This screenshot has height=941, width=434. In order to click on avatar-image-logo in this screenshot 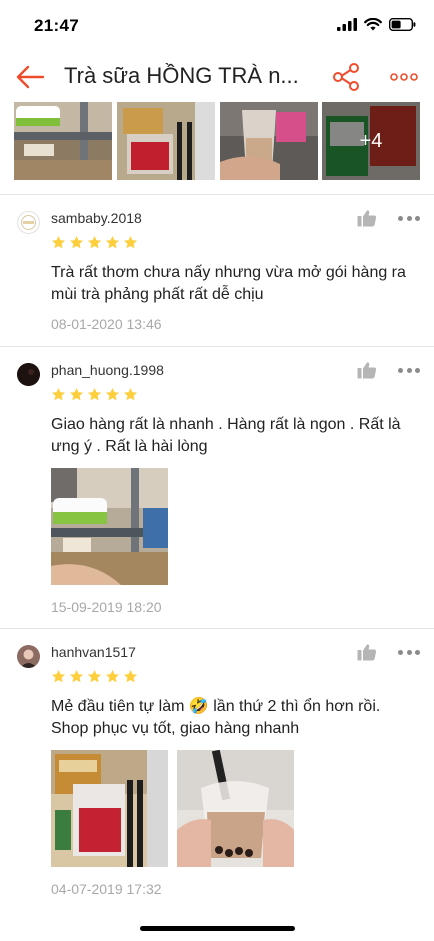, I will do `click(28, 222)`.